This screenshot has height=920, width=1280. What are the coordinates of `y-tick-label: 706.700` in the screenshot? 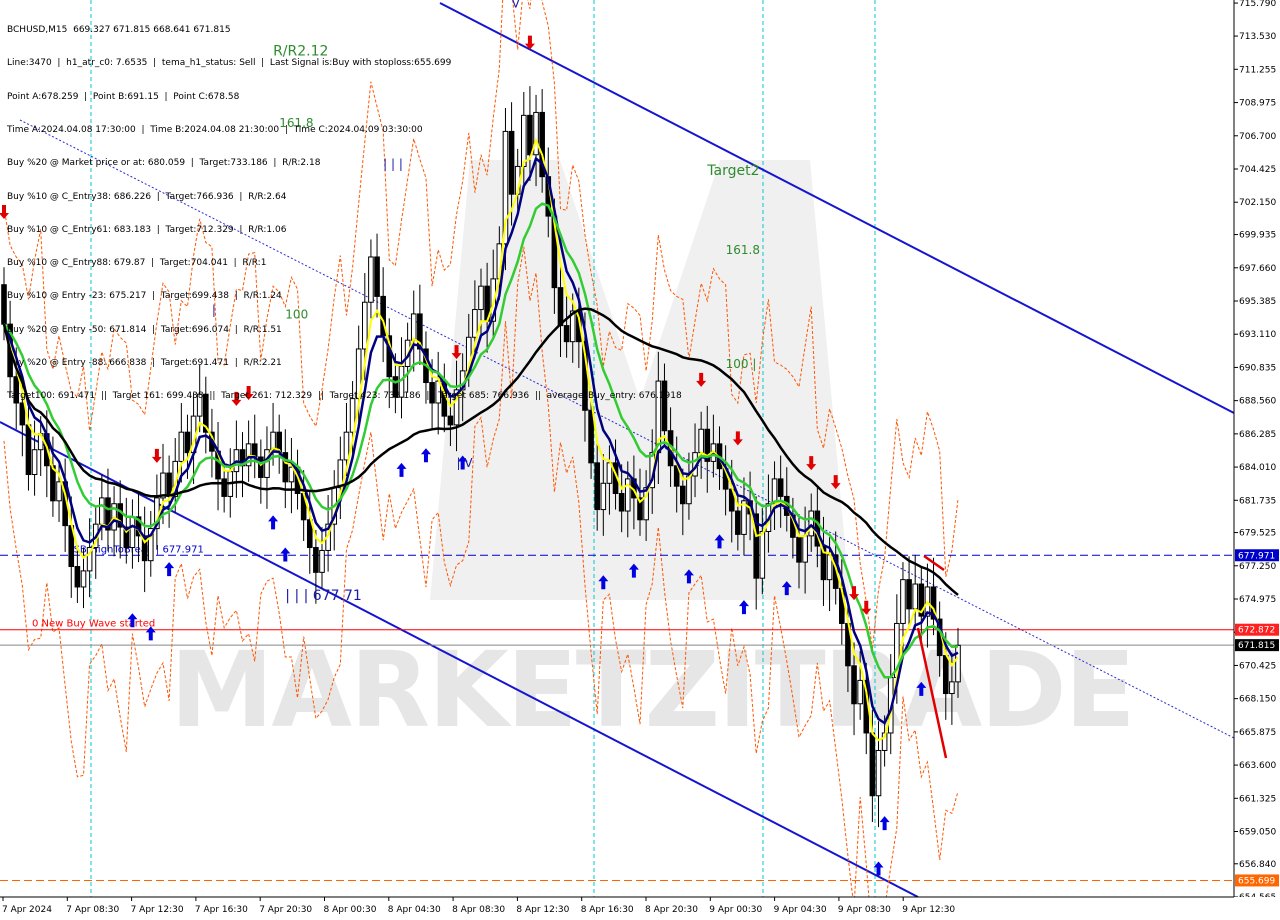 It's located at (1257, 137).